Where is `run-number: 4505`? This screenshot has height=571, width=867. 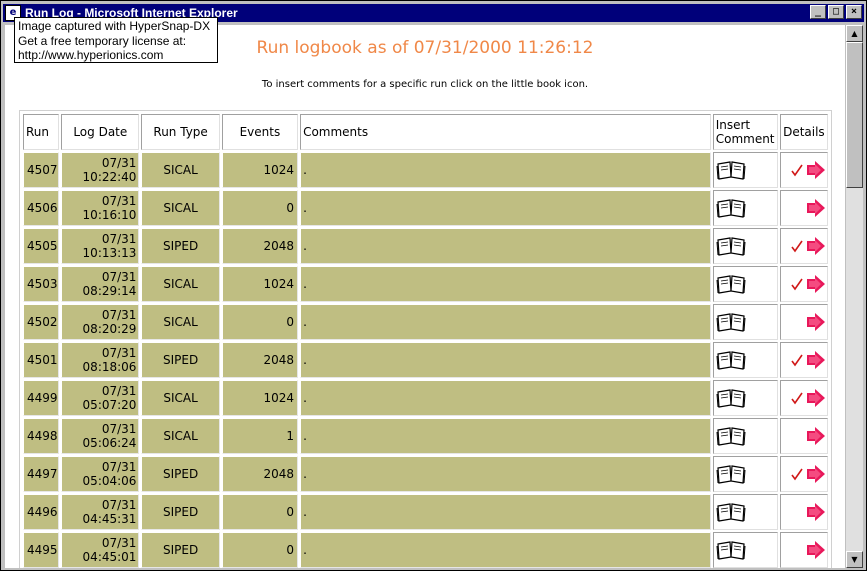
run-number: 4505 is located at coordinates (41, 246).